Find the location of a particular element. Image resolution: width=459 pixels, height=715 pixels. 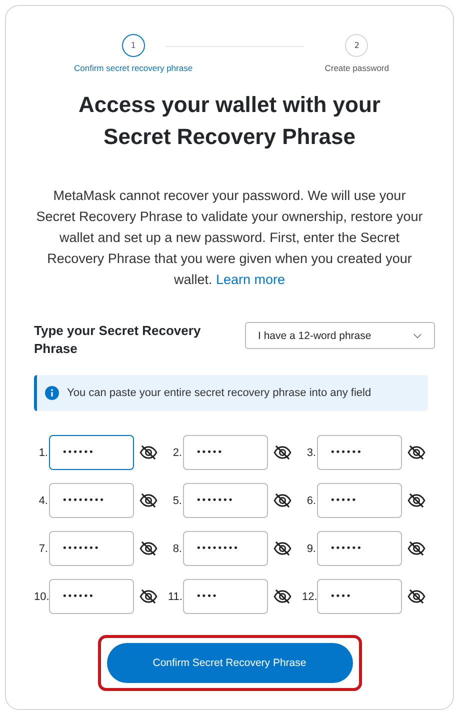

page-title: Access your wallet with your Secret Recovery Phrase is located at coordinates (230, 121).